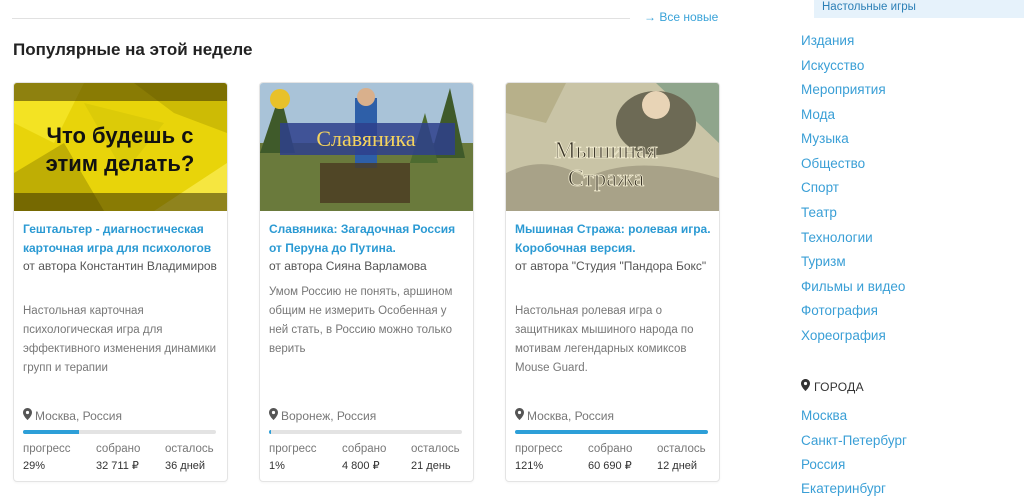  Describe the element at coordinates (825, 138) in the screenshot. I see `sidebar-category-item: Музыка` at that location.